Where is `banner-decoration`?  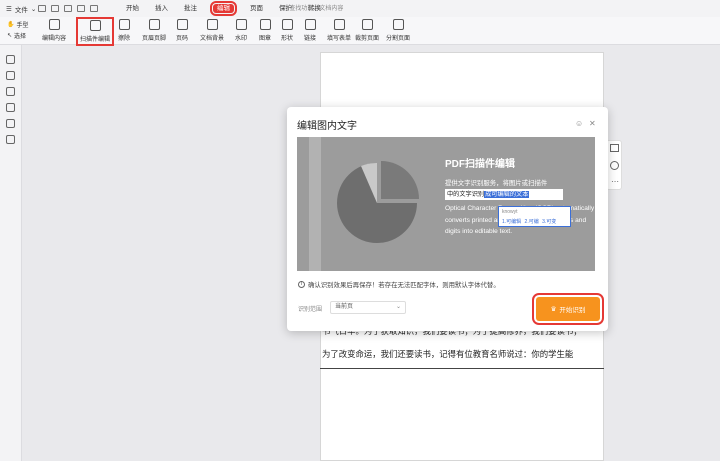
banner-decoration is located at coordinates (315, 204).